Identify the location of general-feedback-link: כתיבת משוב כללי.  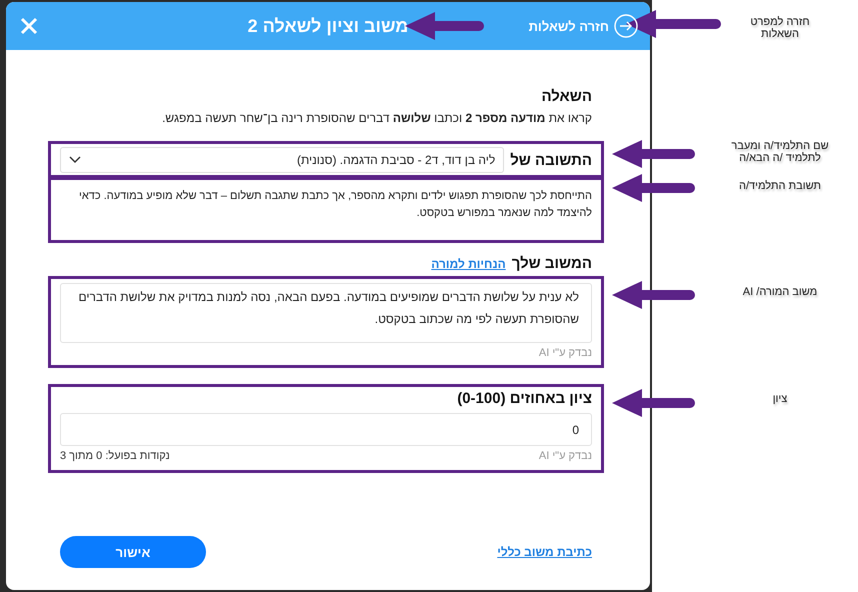
(544, 552).